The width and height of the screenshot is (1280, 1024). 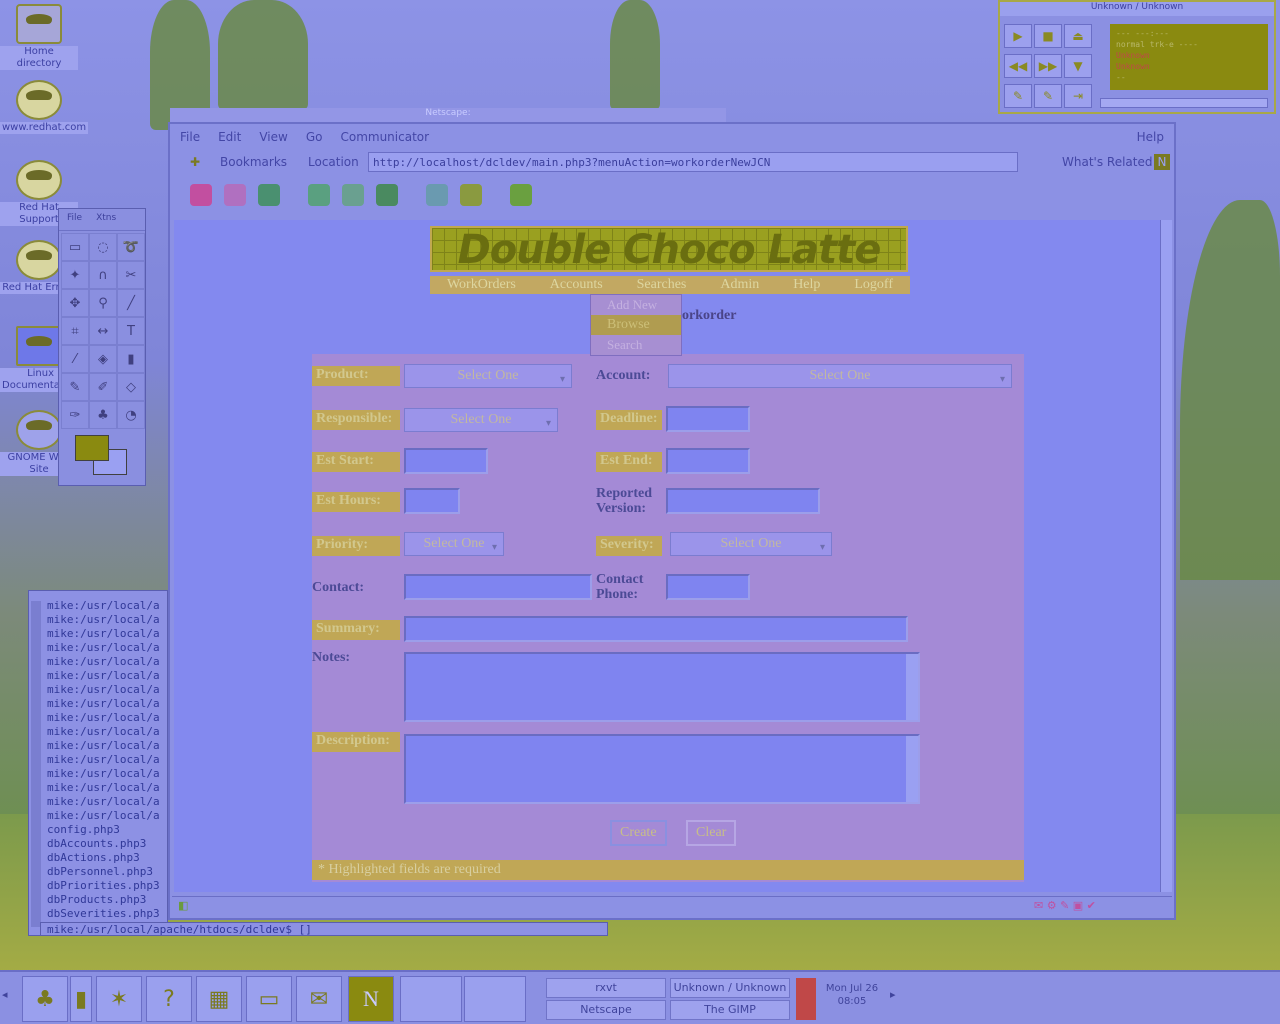 What do you see at coordinates (751, 544) in the screenshot?
I see `severity-select: Select One ▾` at bounding box center [751, 544].